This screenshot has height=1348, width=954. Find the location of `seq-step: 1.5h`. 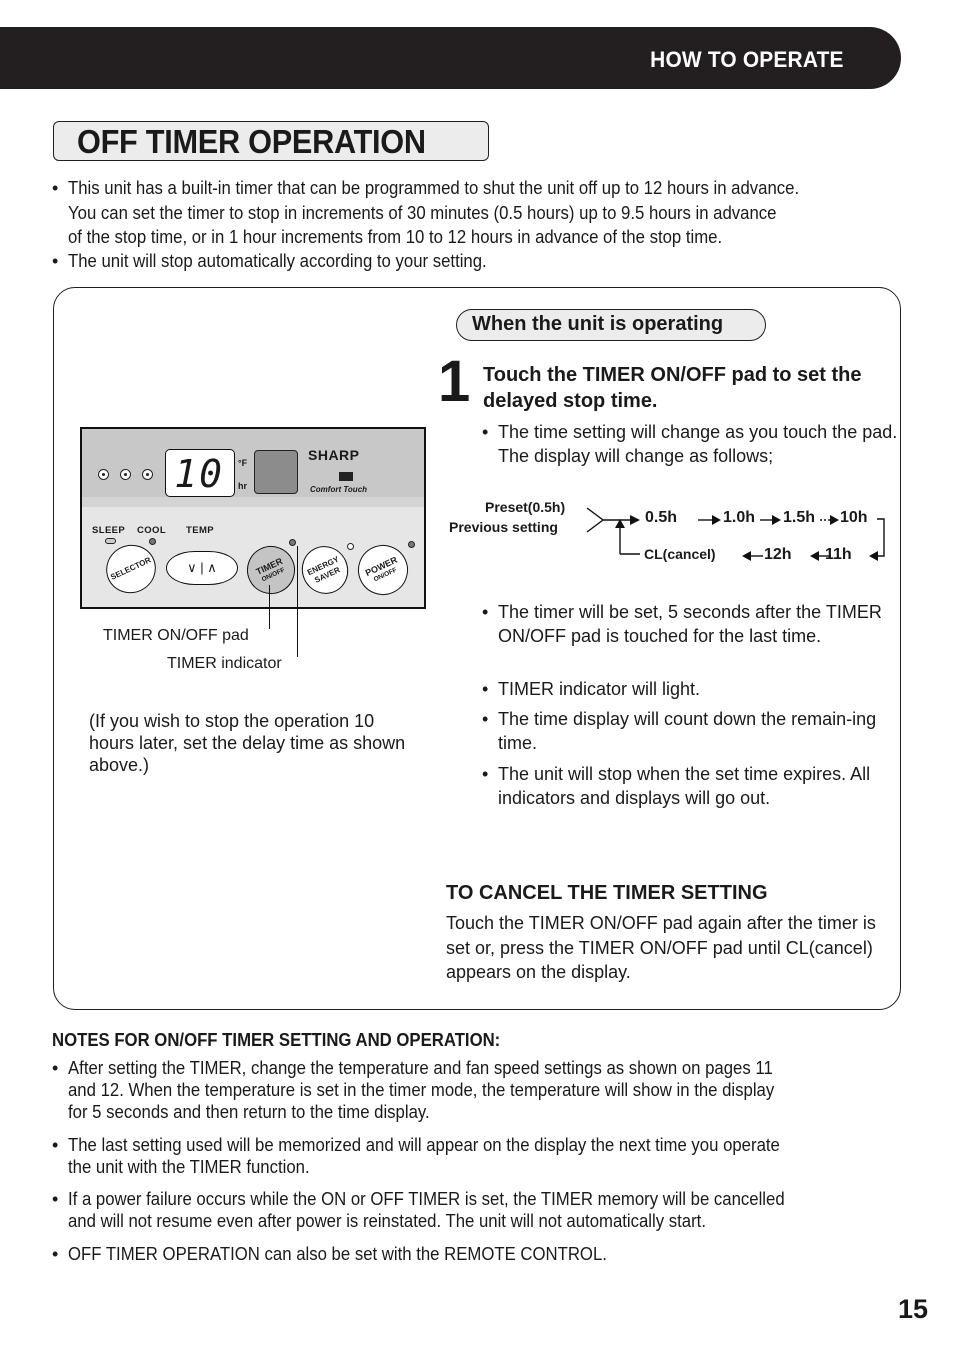

seq-step: 1.5h is located at coordinates (799, 517).